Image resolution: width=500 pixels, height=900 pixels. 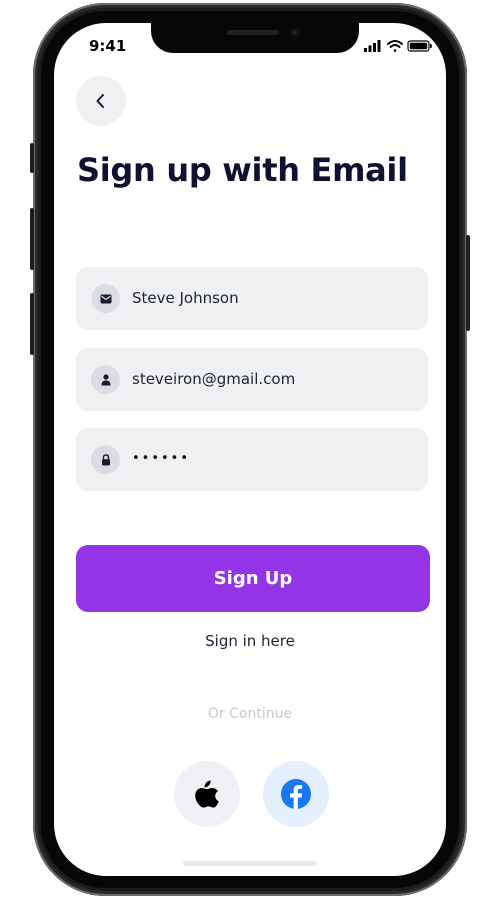 I want to click on sign-up-button: Sign Up, so click(x=253, y=578).